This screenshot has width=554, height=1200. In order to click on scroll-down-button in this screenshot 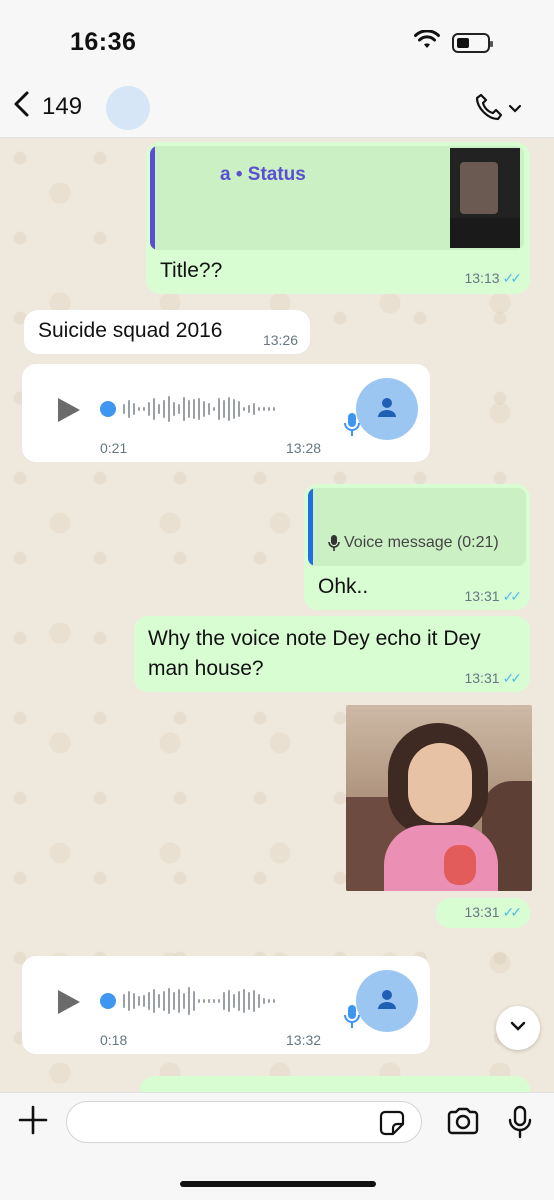, I will do `click(518, 1028)`.